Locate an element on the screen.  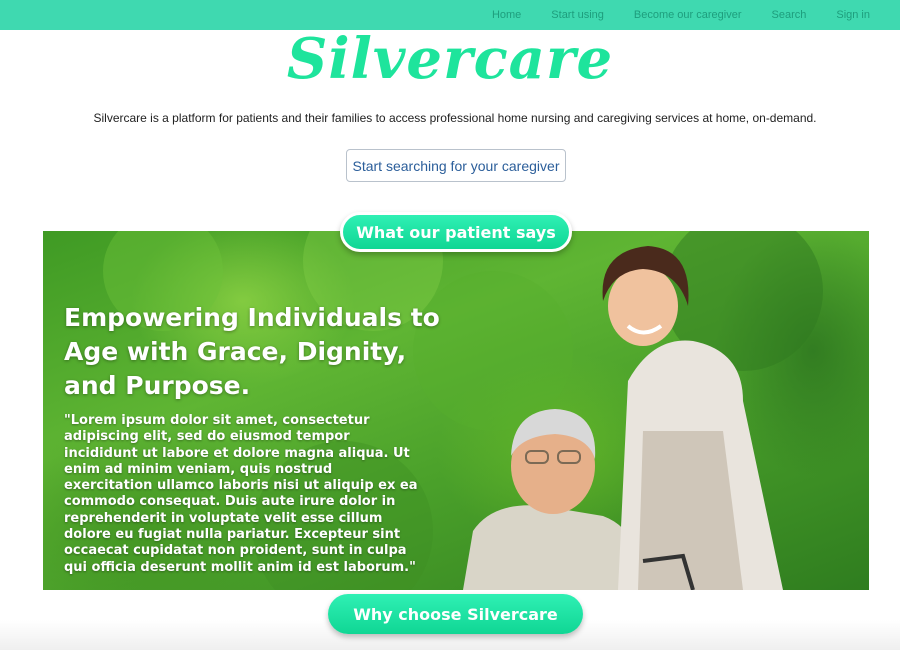
nav-start-using-link: Start using is located at coordinates (577, 15).